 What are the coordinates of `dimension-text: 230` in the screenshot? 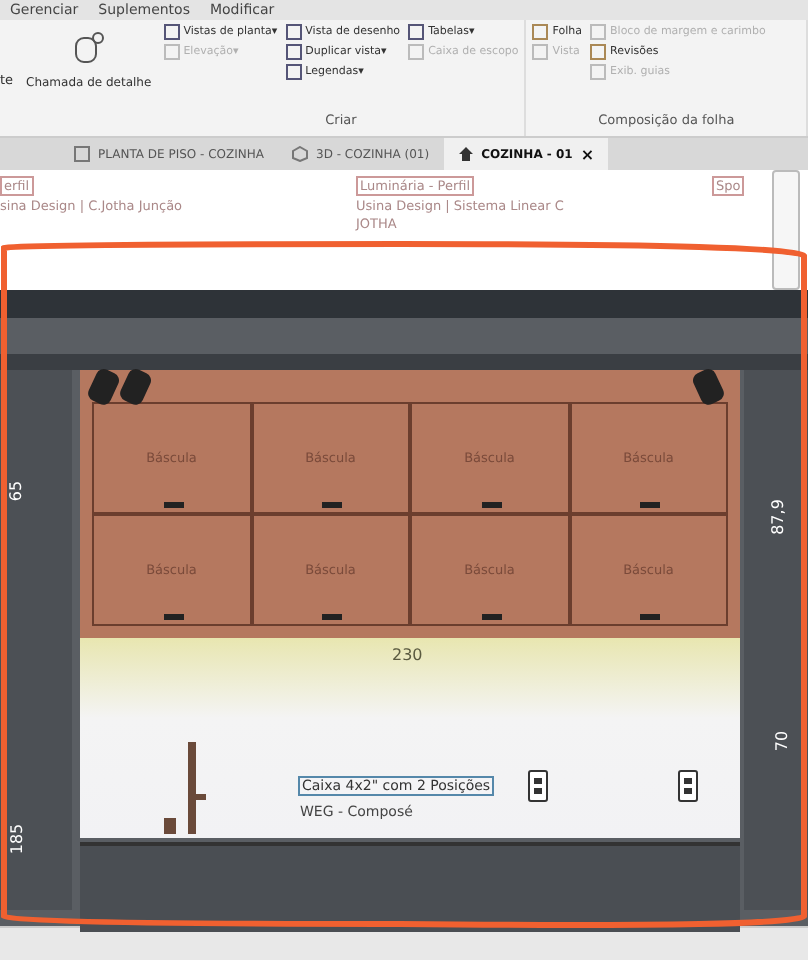 It's located at (407, 655).